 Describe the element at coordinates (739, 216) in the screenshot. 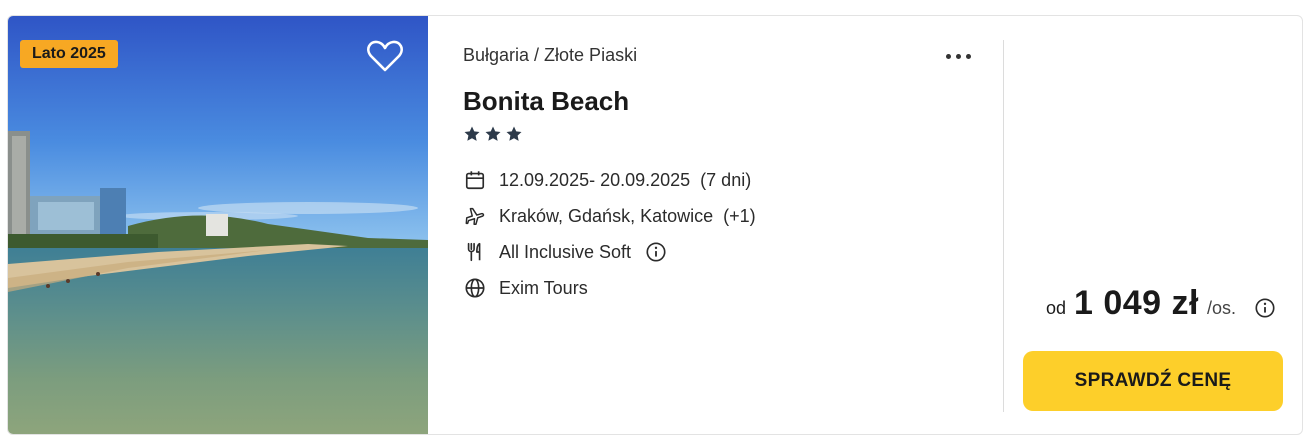

I see `departures-more: (+1)` at that location.